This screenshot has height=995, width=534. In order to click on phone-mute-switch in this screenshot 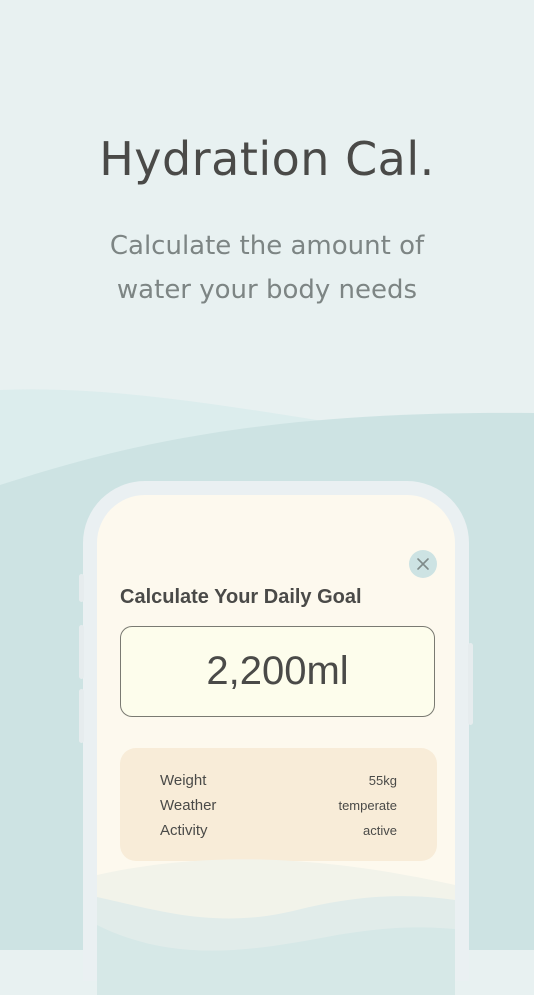, I will do `click(81, 588)`.